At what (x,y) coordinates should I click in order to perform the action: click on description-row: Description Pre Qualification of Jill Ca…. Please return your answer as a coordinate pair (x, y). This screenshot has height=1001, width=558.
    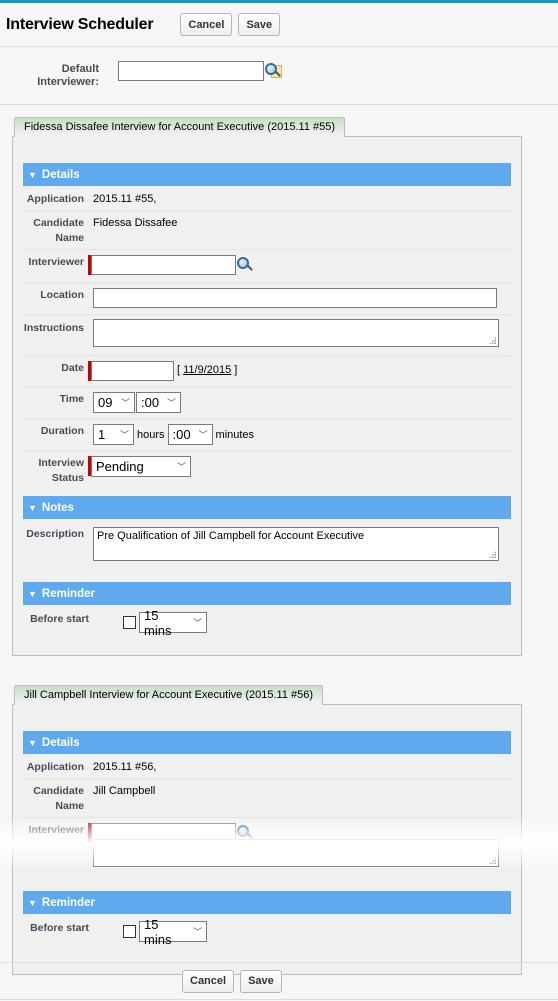
    Looking at the image, I should click on (267, 550).